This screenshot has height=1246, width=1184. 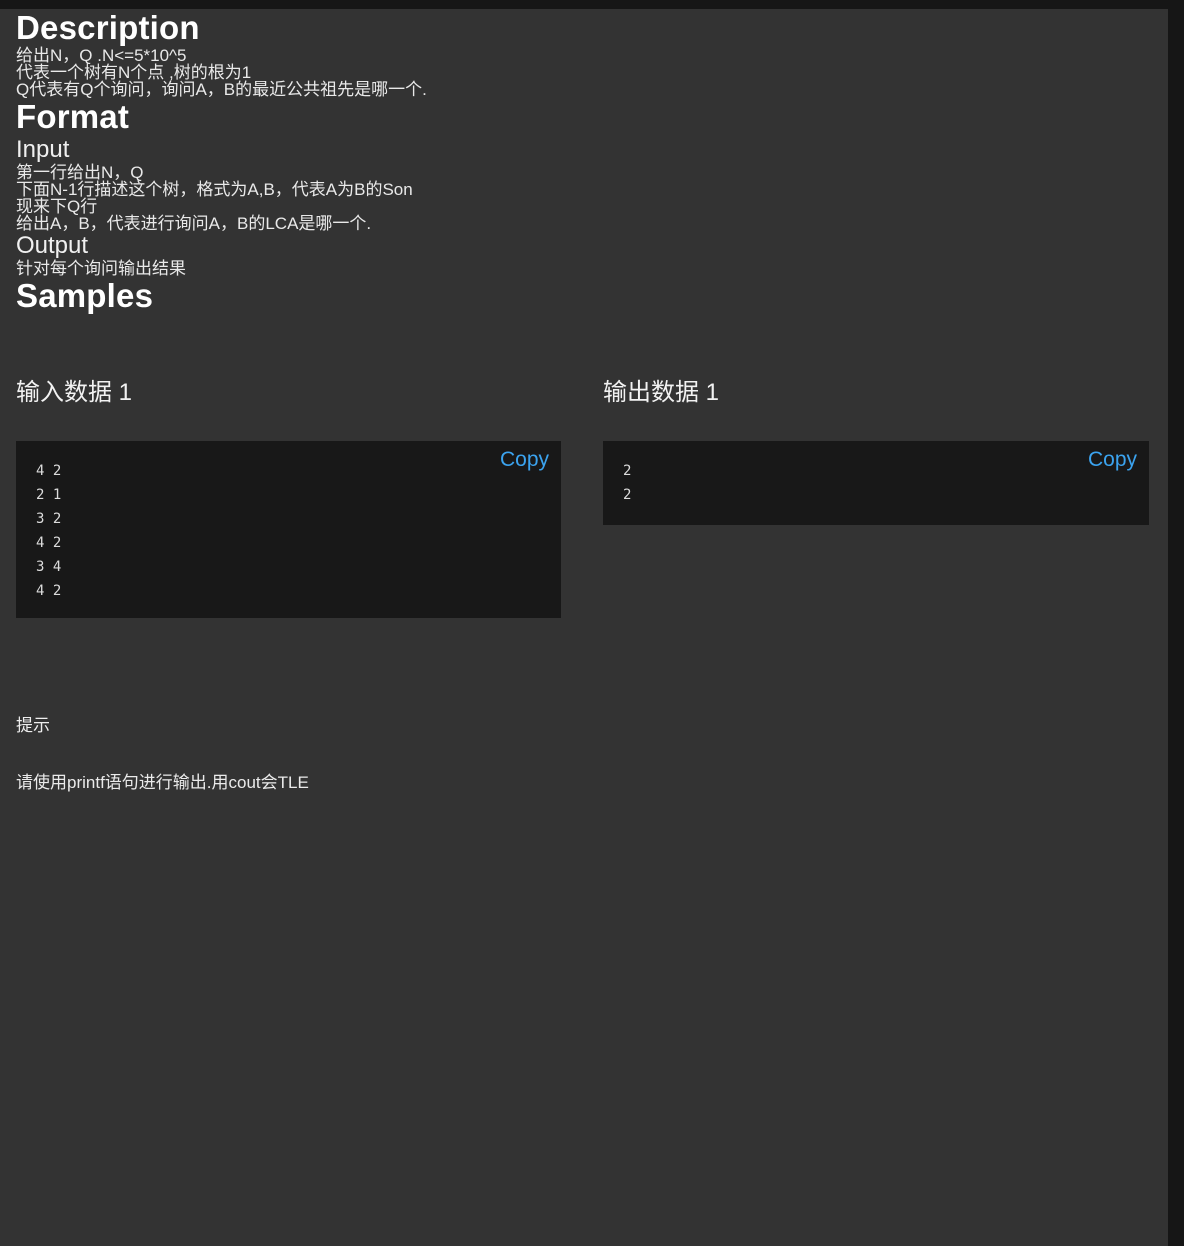 I want to click on right-scrollbar-gutter, so click(x=1176, y=623).